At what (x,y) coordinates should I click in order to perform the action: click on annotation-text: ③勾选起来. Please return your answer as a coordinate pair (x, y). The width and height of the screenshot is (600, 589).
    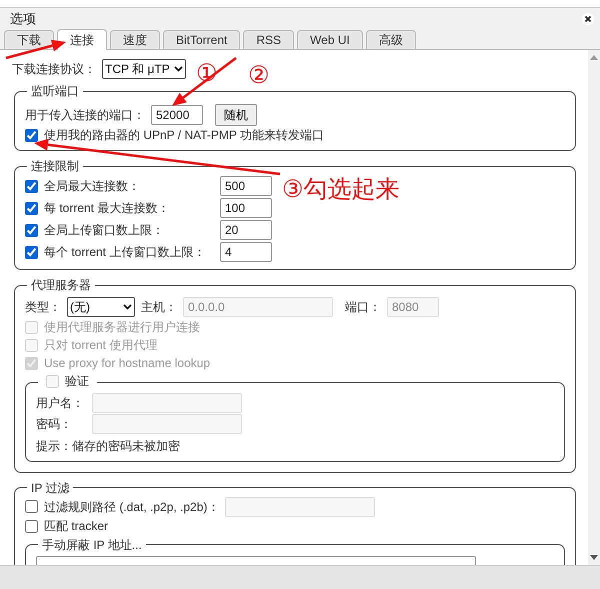
    Looking at the image, I should click on (341, 190).